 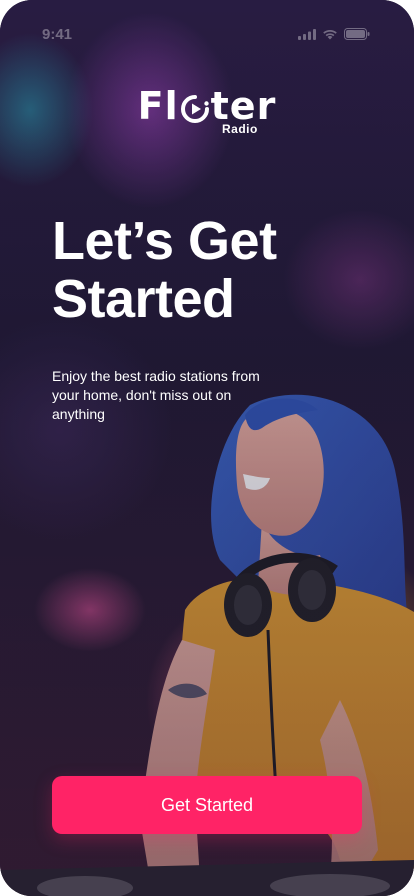 I want to click on battery-icon, so click(x=357, y=36).